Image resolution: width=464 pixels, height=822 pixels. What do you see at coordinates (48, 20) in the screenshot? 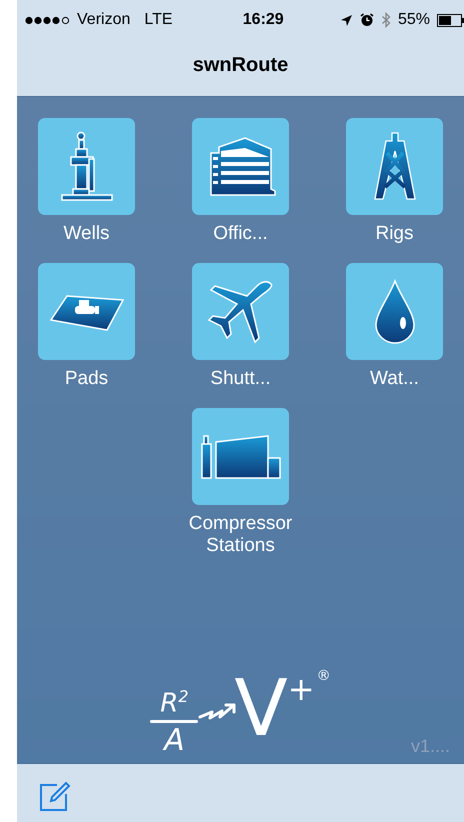
I see `signal-icon` at bounding box center [48, 20].